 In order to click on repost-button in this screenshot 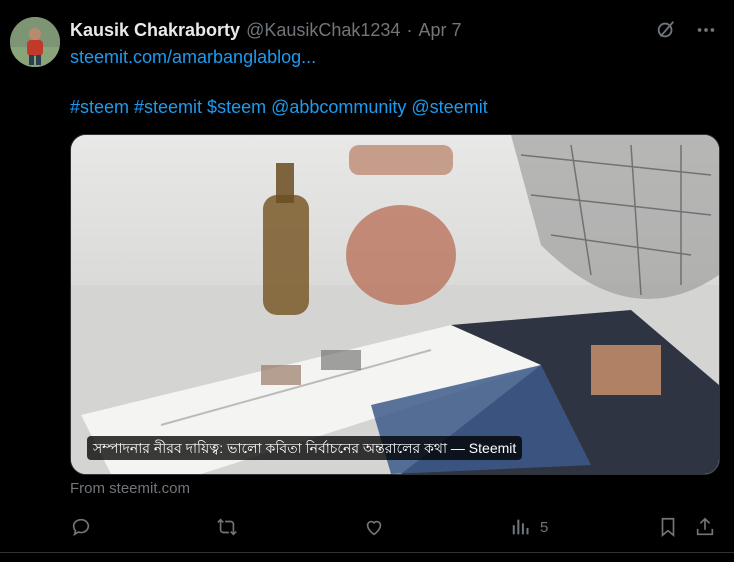, I will do `click(227, 527)`.